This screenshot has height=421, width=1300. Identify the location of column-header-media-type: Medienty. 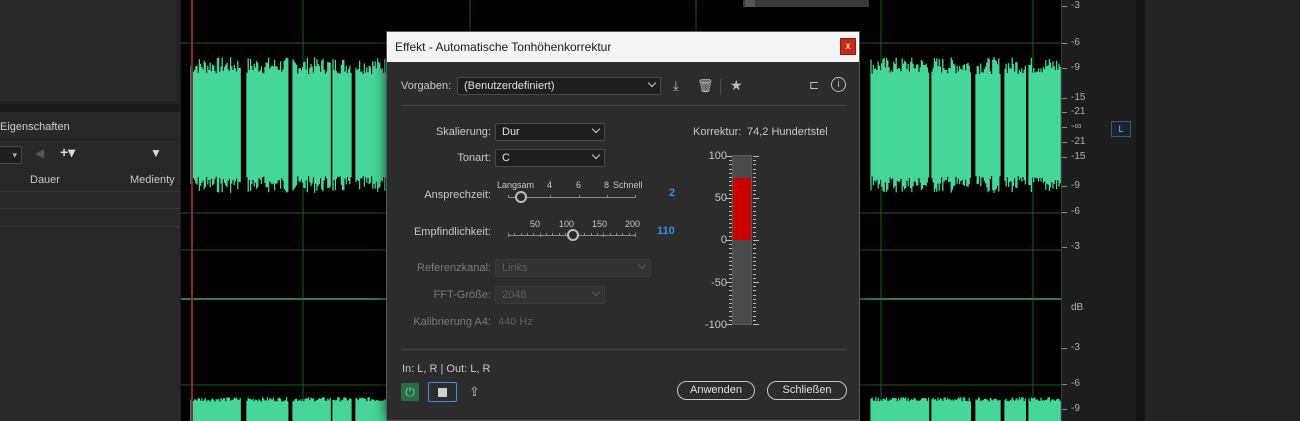
(152, 180).